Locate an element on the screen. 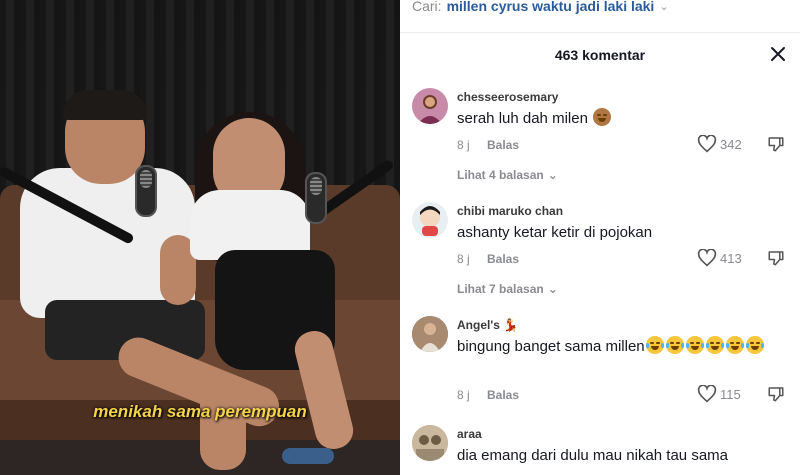 This screenshot has height=475, width=800. comment-text: serah luh dah milen is located at coordinates (622, 119).